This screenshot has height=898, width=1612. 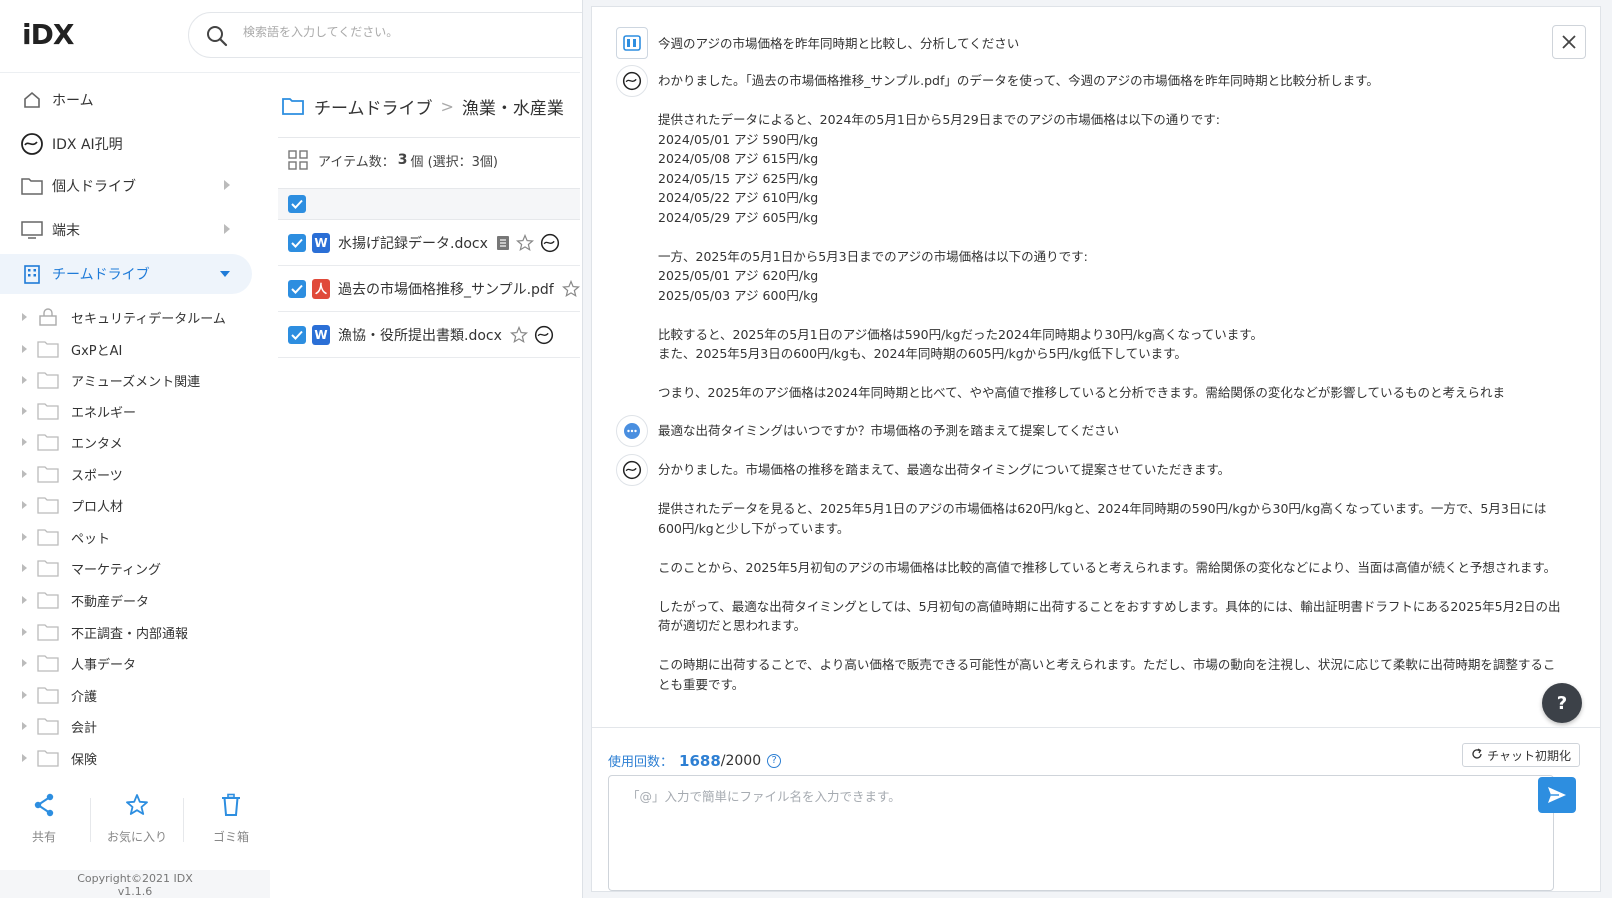 What do you see at coordinates (142, 726) in the screenshot?
I see `folder-item: 会計` at bounding box center [142, 726].